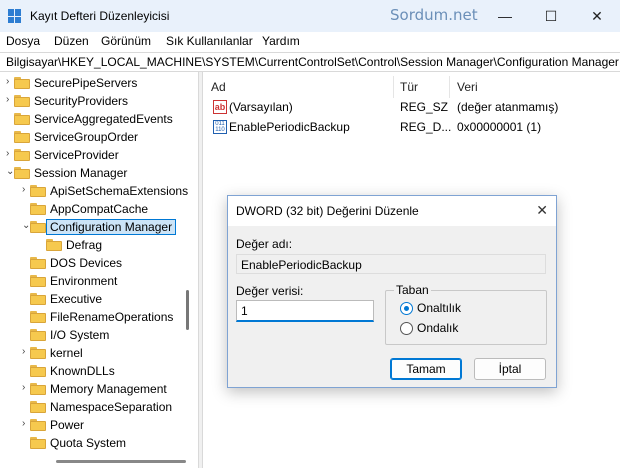 The width and height of the screenshot is (620, 472). I want to click on tree-item: ServiceAggregatedEvents, so click(99, 119).